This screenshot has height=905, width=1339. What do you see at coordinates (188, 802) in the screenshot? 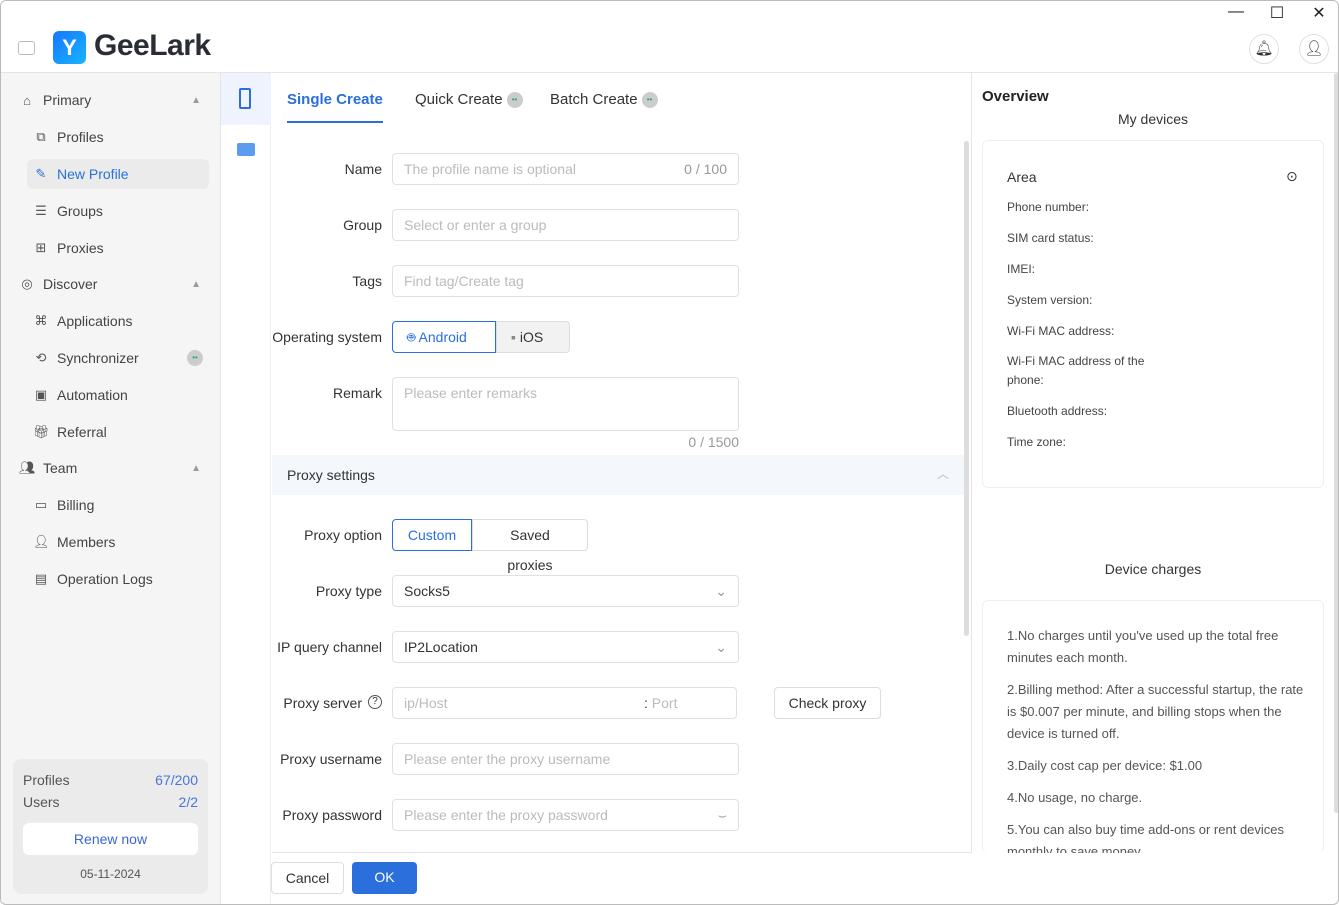
I see `users-count: 2/2` at bounding box center [188, 802].